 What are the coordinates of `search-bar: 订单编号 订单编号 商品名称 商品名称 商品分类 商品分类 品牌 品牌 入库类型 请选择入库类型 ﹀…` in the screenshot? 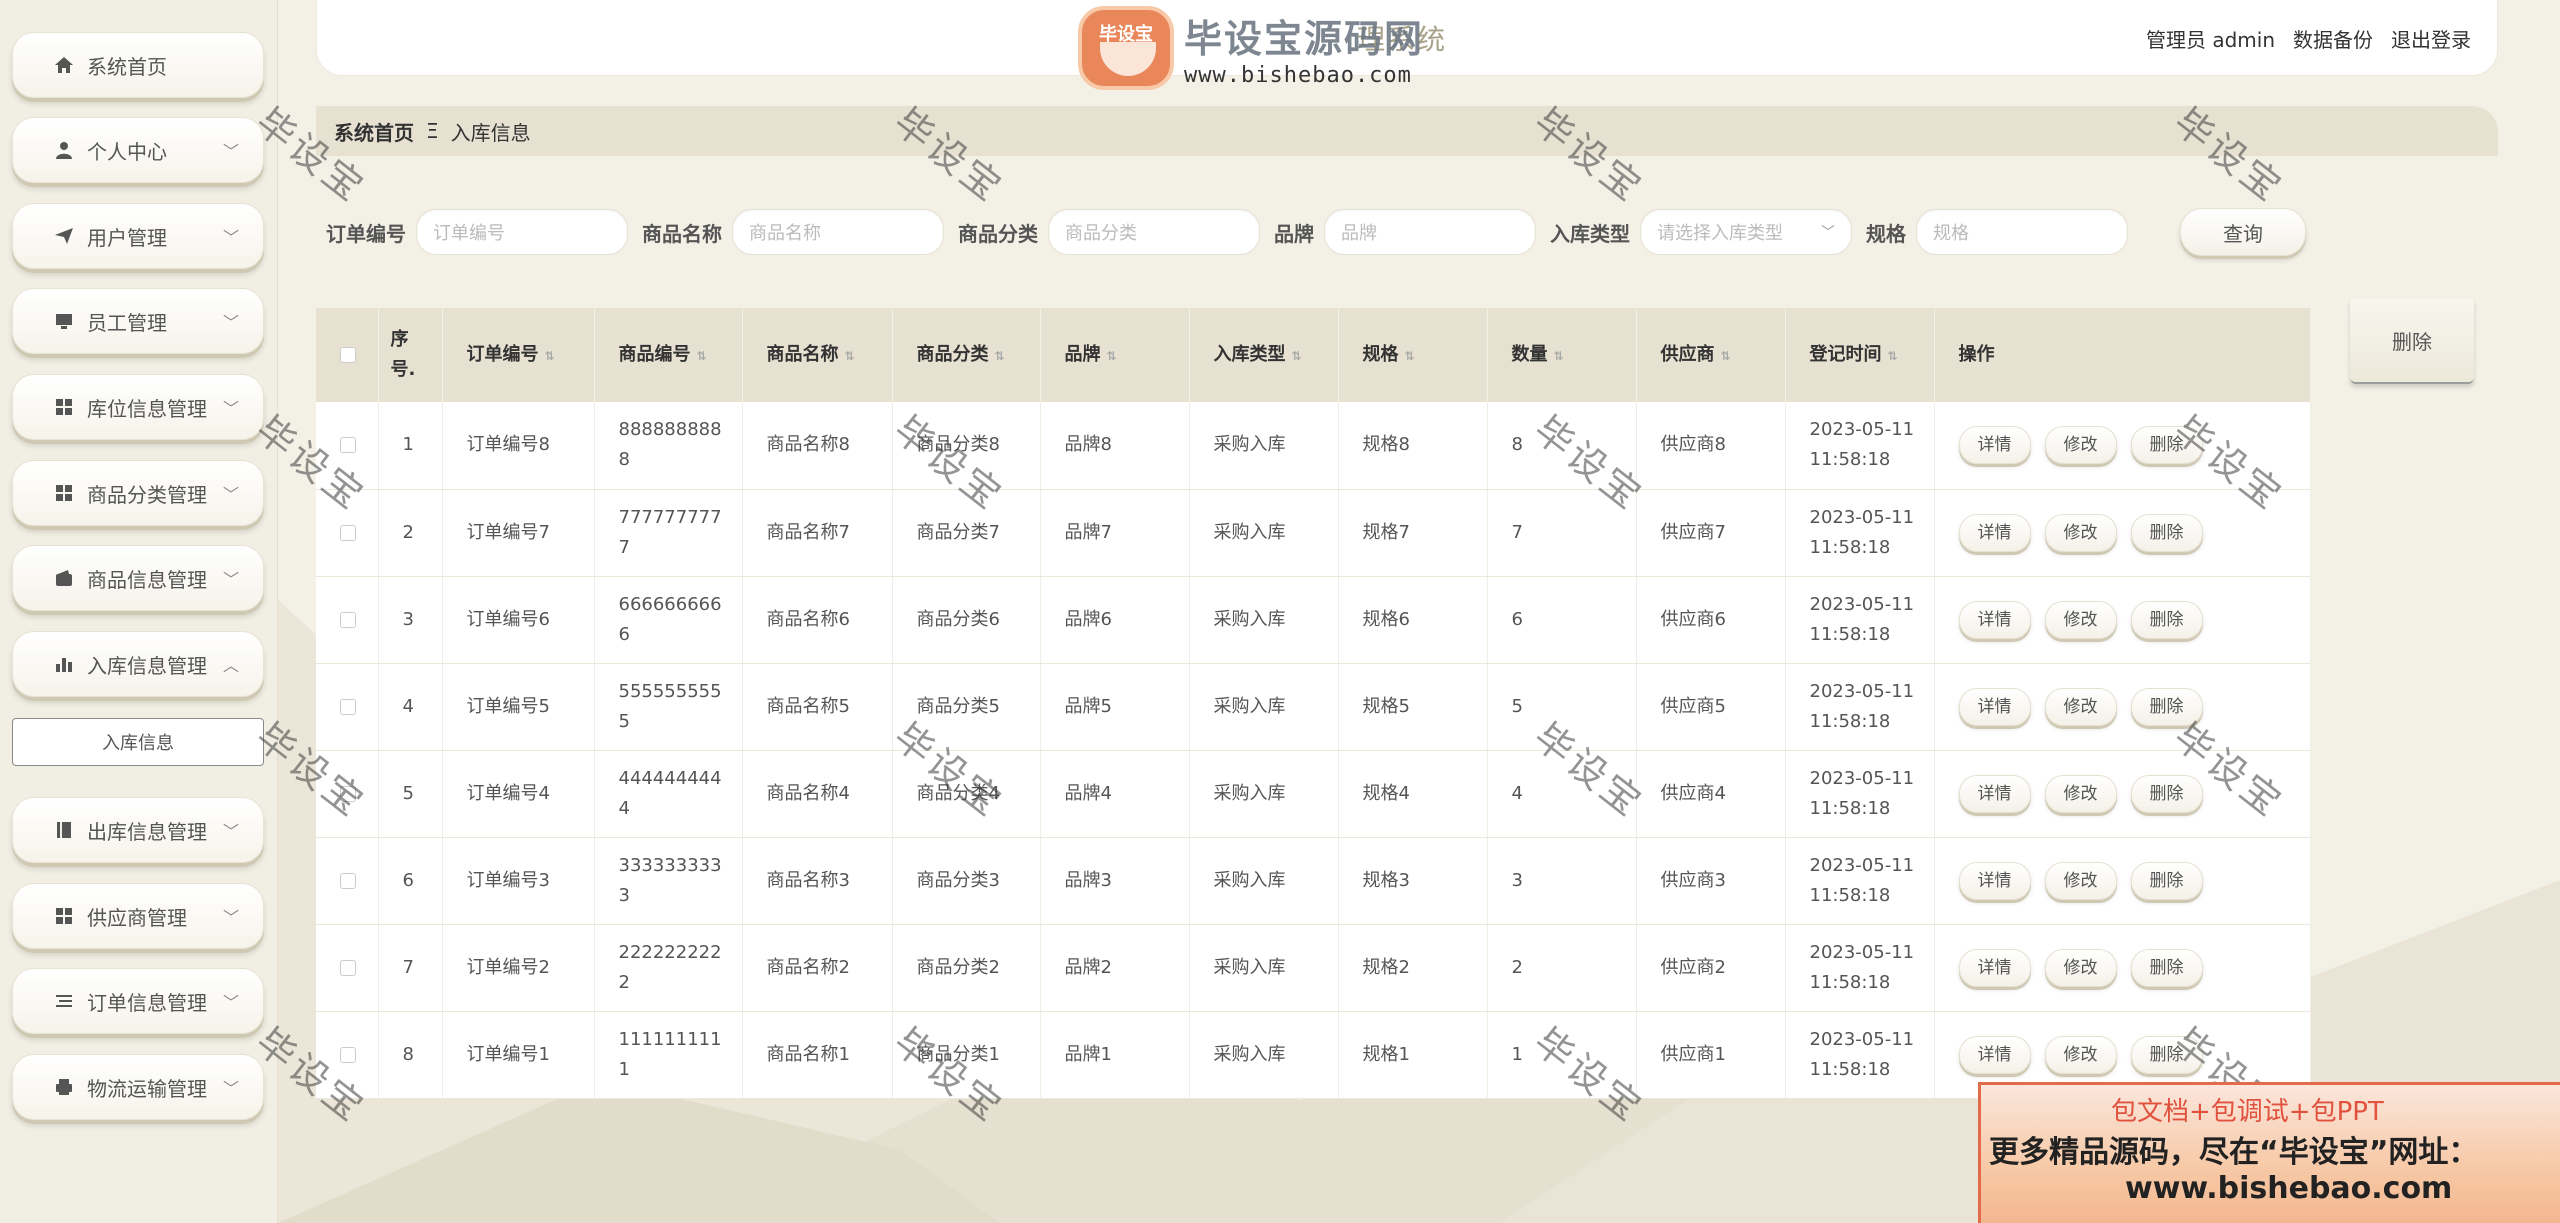 It's located at (1234, 232).